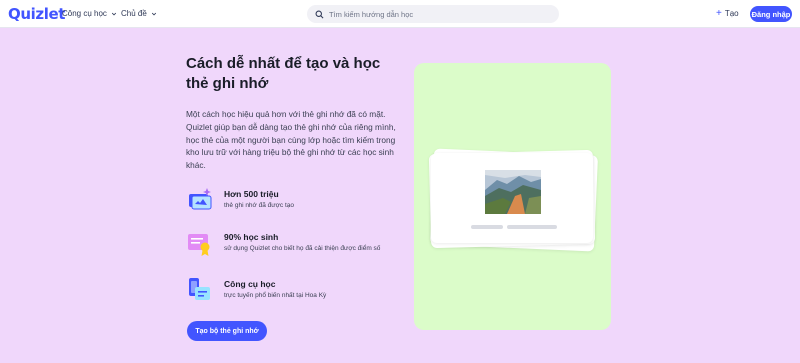 This screenshot has height=363, width=800. I want to click on search-input, so click(439, 14).